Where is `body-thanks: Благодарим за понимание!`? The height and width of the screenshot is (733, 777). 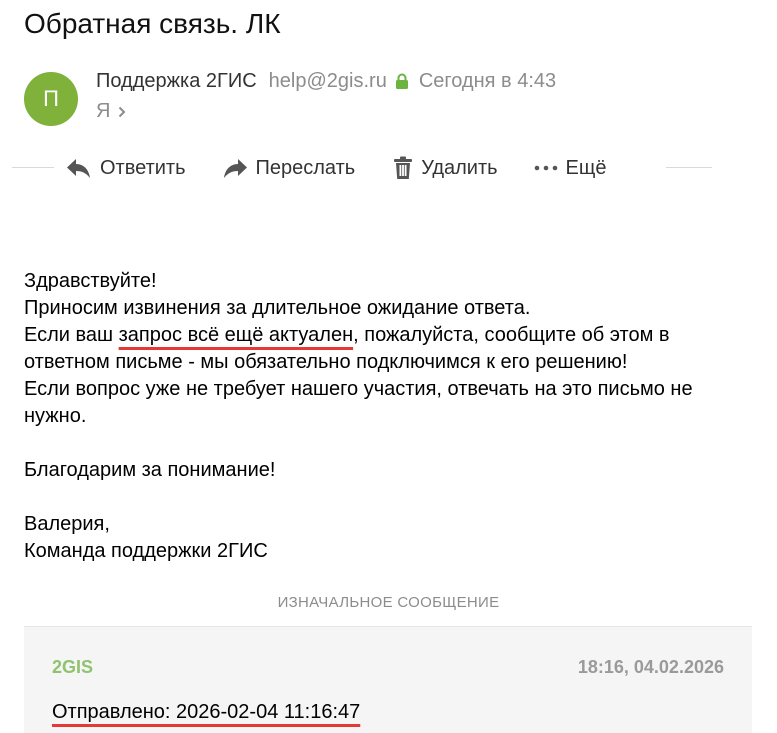
body-thanks: Благодарим за понимание! is located at coordinates (150, 470).